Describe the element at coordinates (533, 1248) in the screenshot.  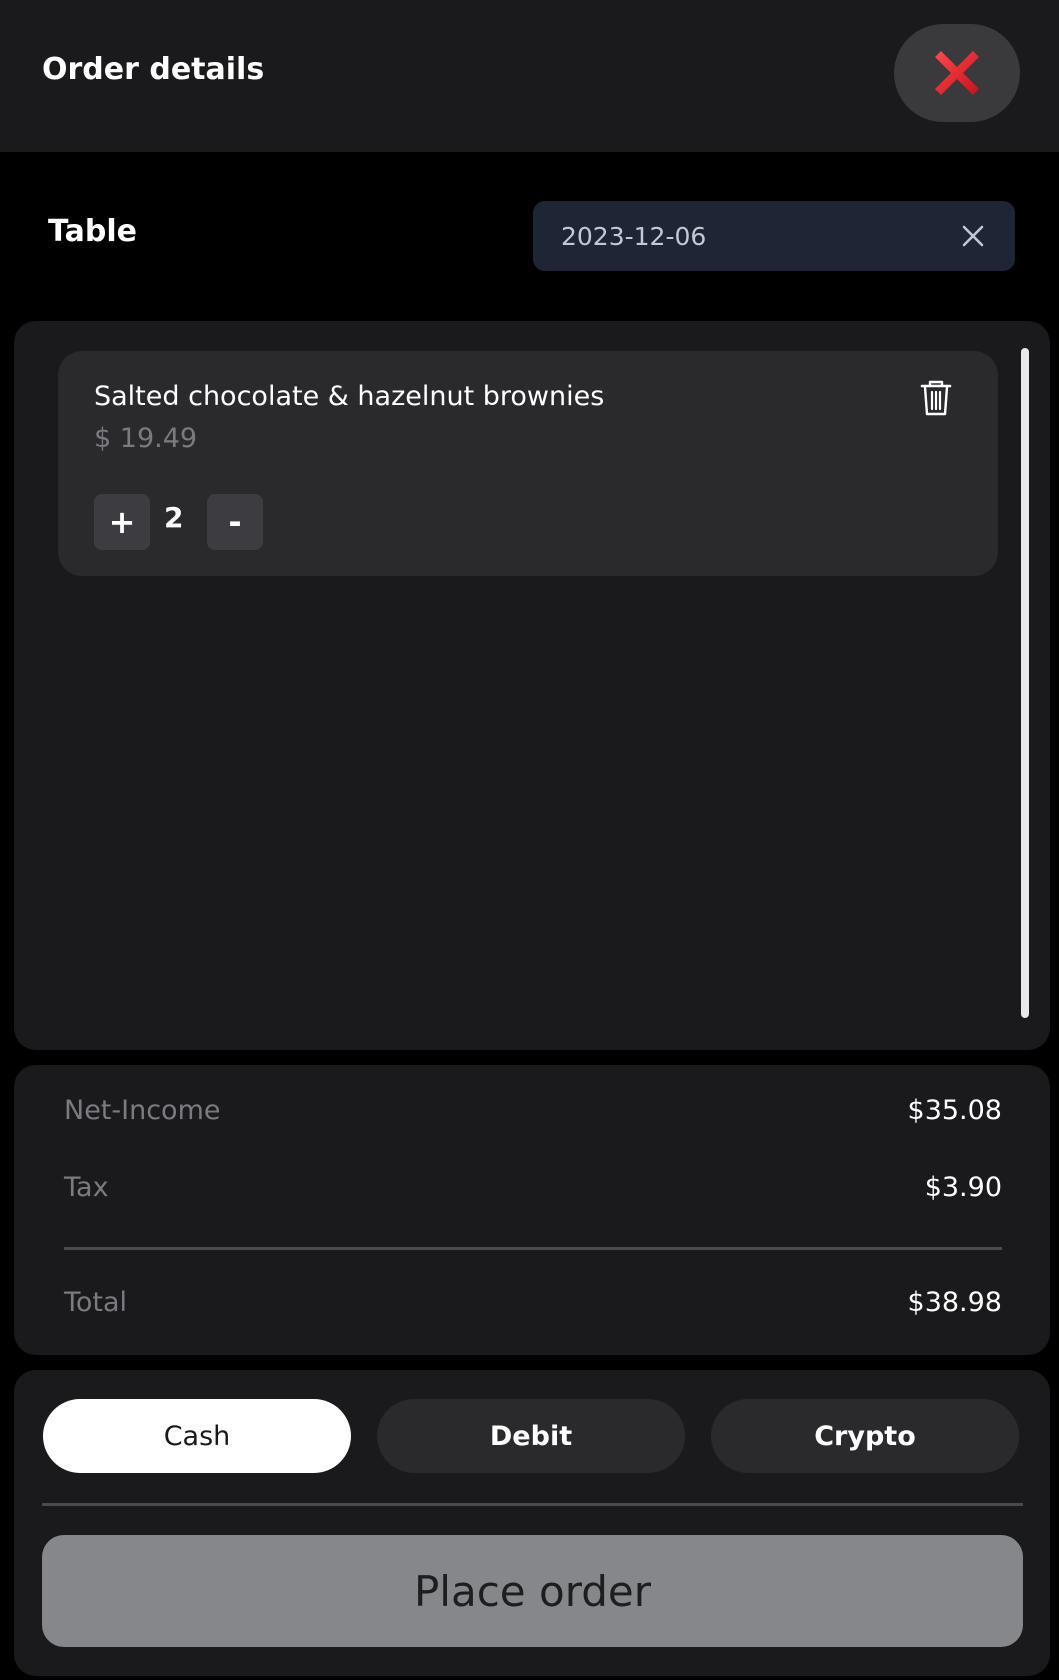
I see `summary-divider` at that location.